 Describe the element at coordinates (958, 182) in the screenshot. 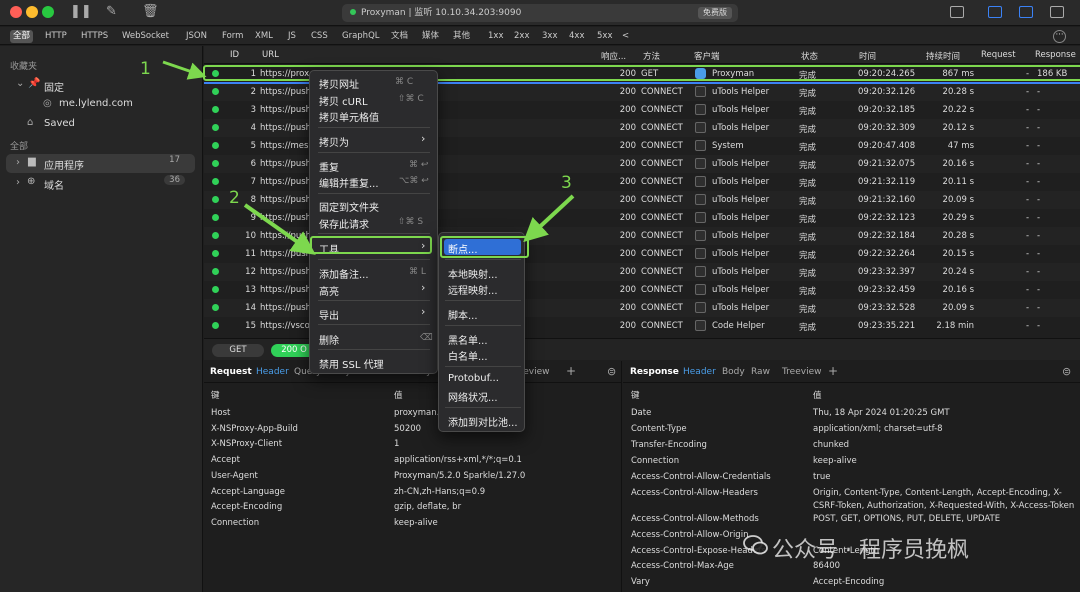

I see `cell-duration: 20.11 s` at that location.